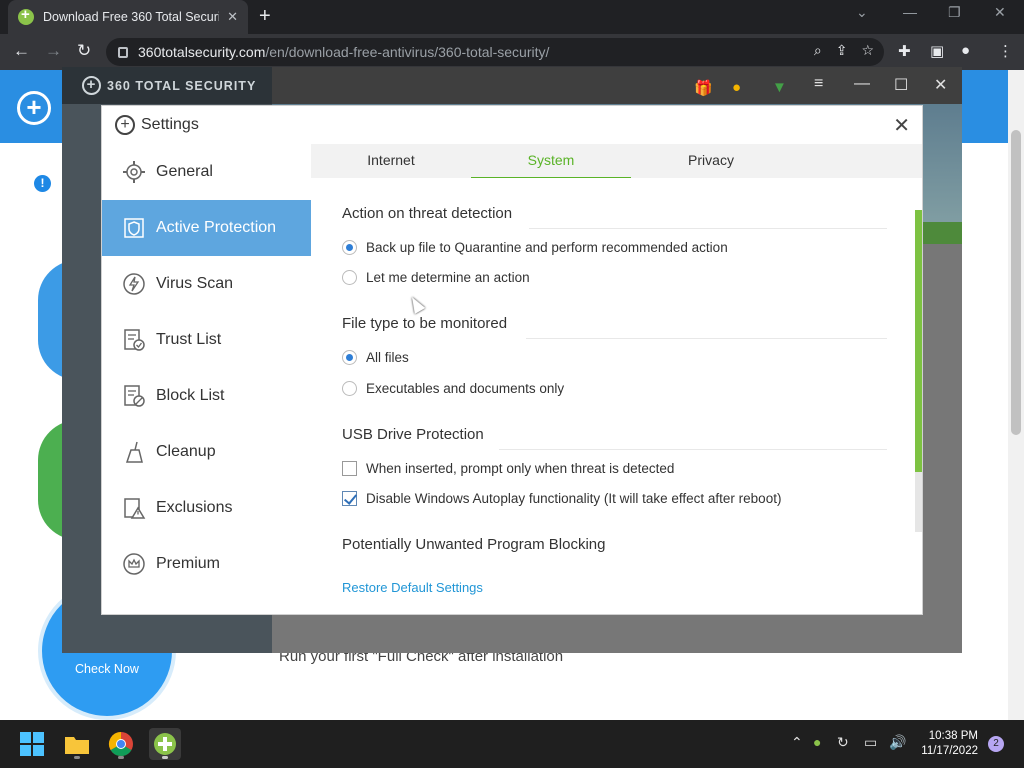 The image size is (1024, 768). I want to click on nav-item-premium: Premium, so click(206, 564).